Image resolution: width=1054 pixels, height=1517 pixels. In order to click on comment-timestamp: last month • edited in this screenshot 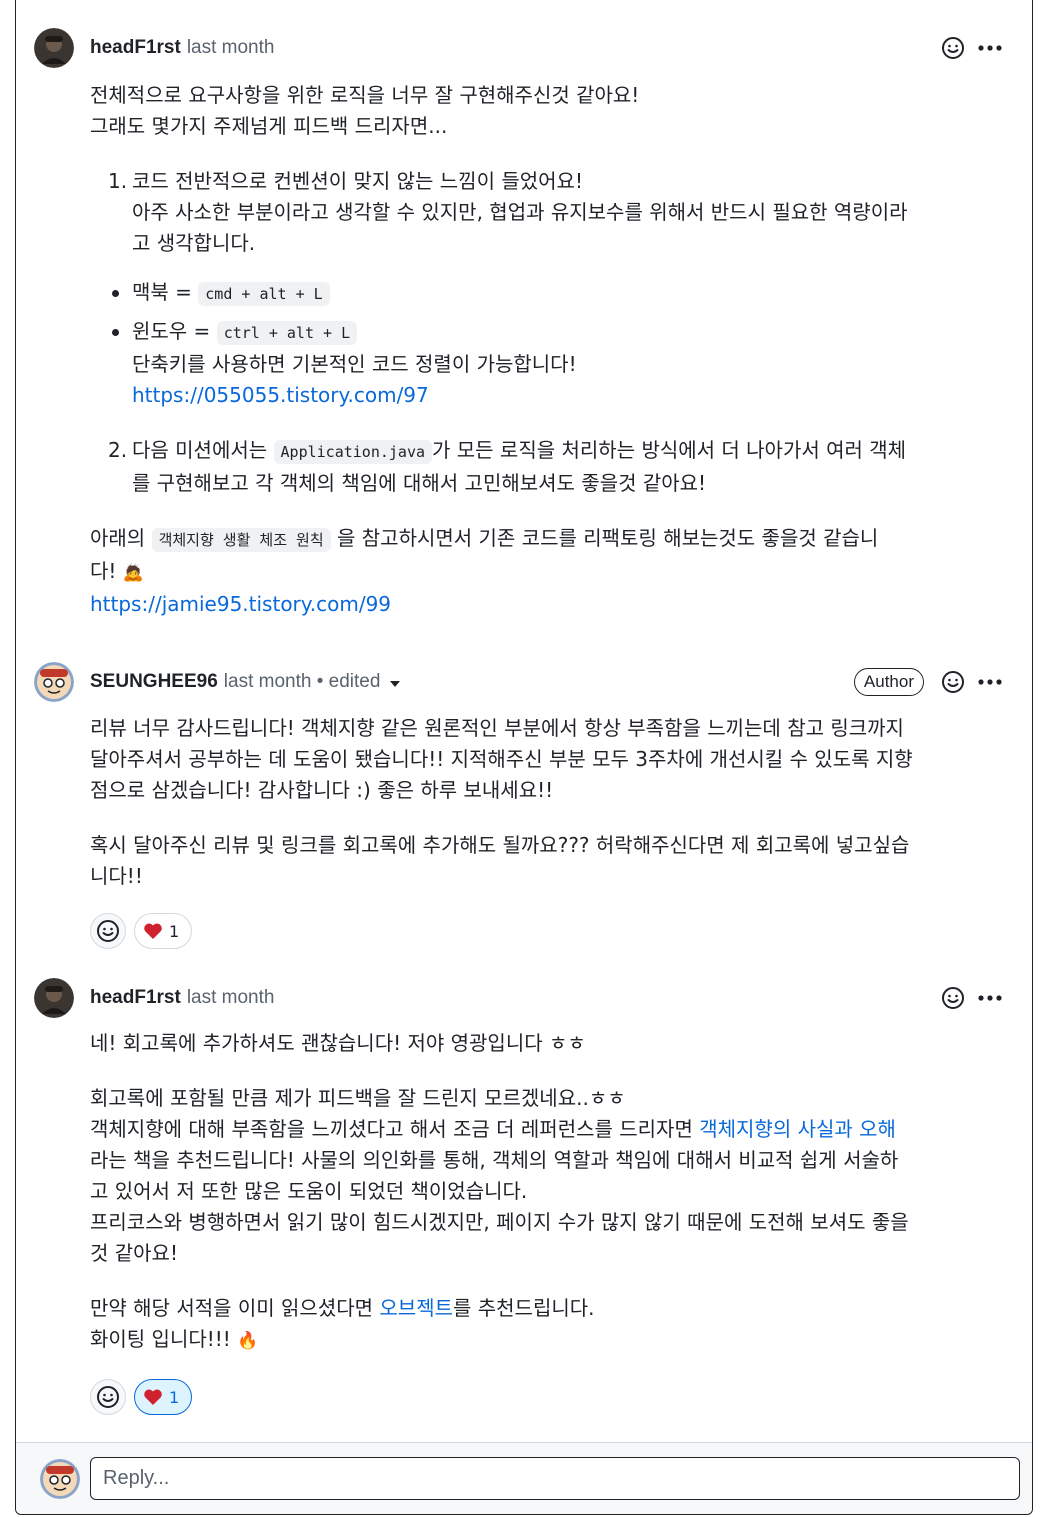, I will do `click(302, 682)`.